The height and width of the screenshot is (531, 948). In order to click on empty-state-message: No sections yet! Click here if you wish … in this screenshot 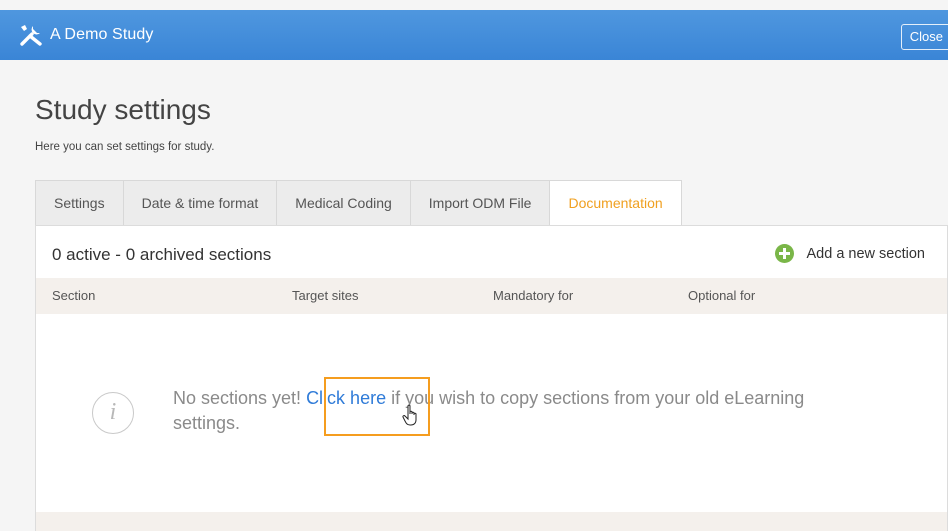, I will do `click(523, 411)`.